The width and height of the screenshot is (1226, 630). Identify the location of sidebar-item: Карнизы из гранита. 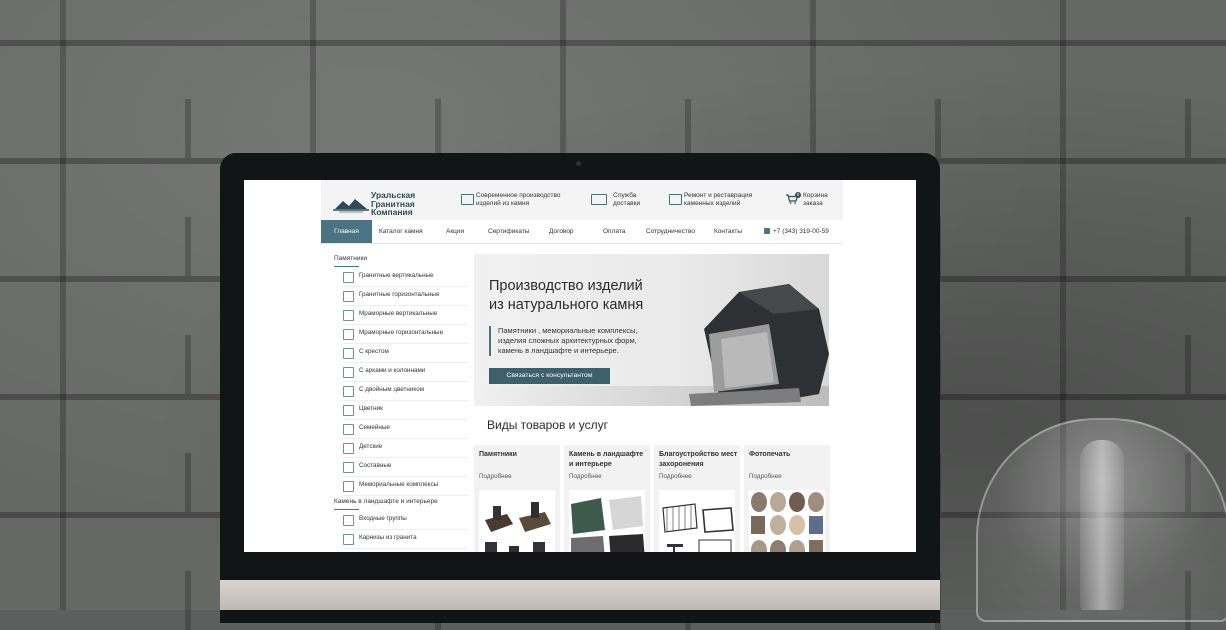
(405, 539).